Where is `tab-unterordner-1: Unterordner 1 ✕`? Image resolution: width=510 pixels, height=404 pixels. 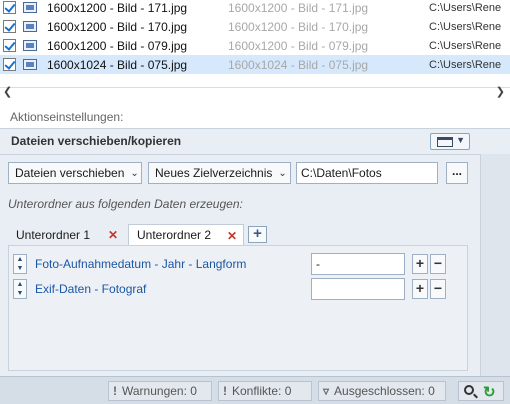
tab-unterordner-1: Unterordner 1 ✕ is located at coordinates (66, 234).